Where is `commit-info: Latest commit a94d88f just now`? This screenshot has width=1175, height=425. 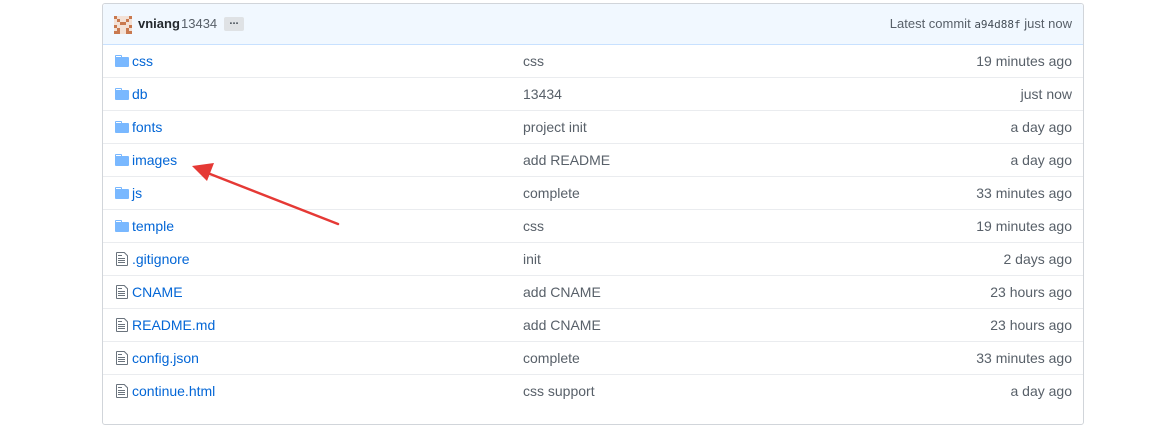 commit-info: Latest commit a94d88f just now is located at coordinates (981, 23).